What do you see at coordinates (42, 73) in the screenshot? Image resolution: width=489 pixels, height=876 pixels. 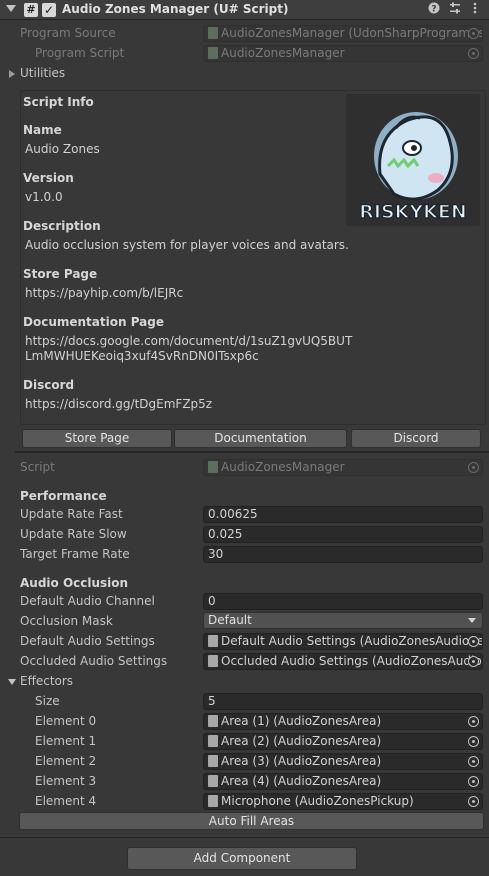 I see `utilities-foldout: Utilities` at bounding box center [42, 73].